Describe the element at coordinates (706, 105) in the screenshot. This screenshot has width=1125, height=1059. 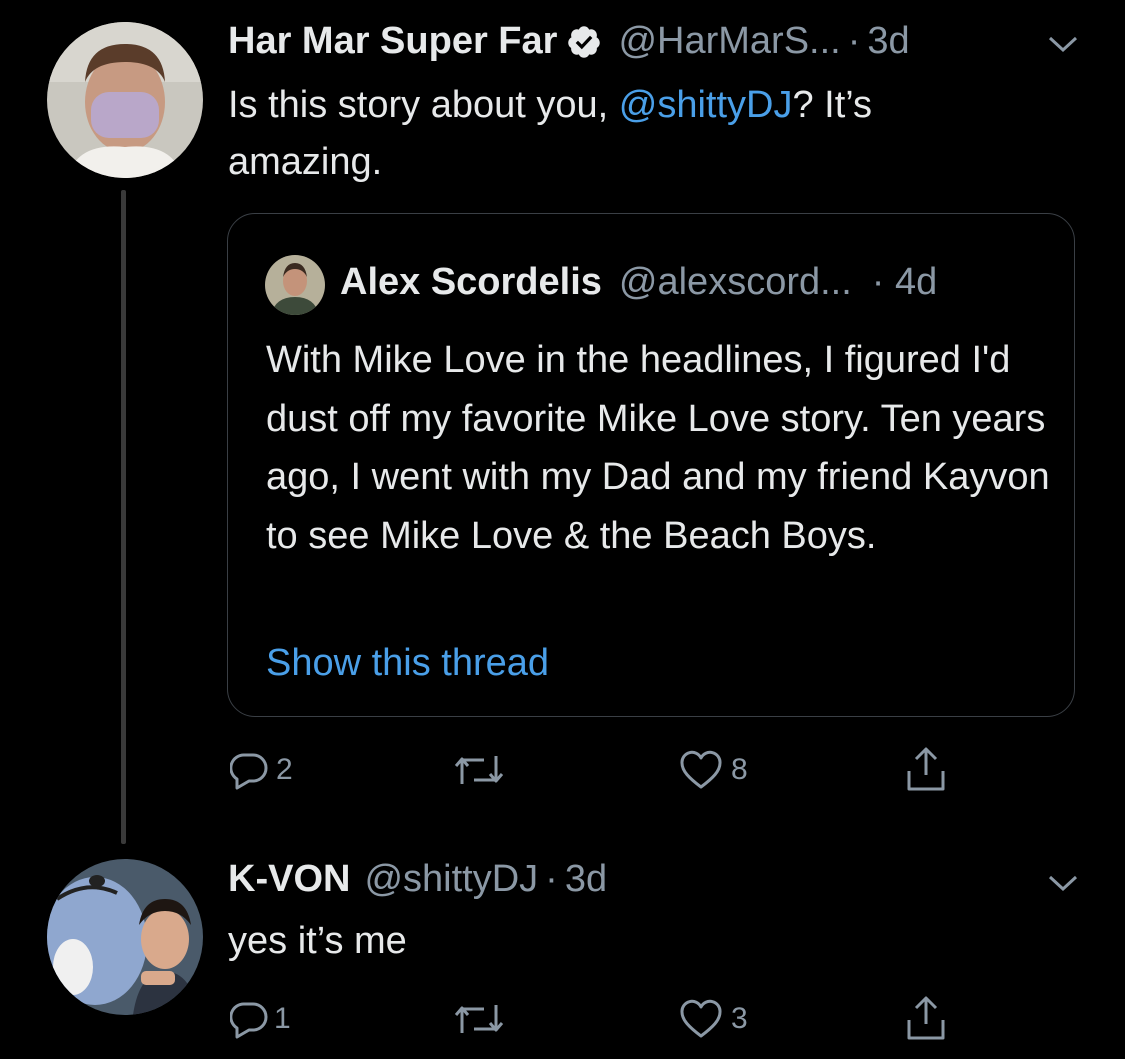
I see `mention-link: @shittyDJ` at that location.